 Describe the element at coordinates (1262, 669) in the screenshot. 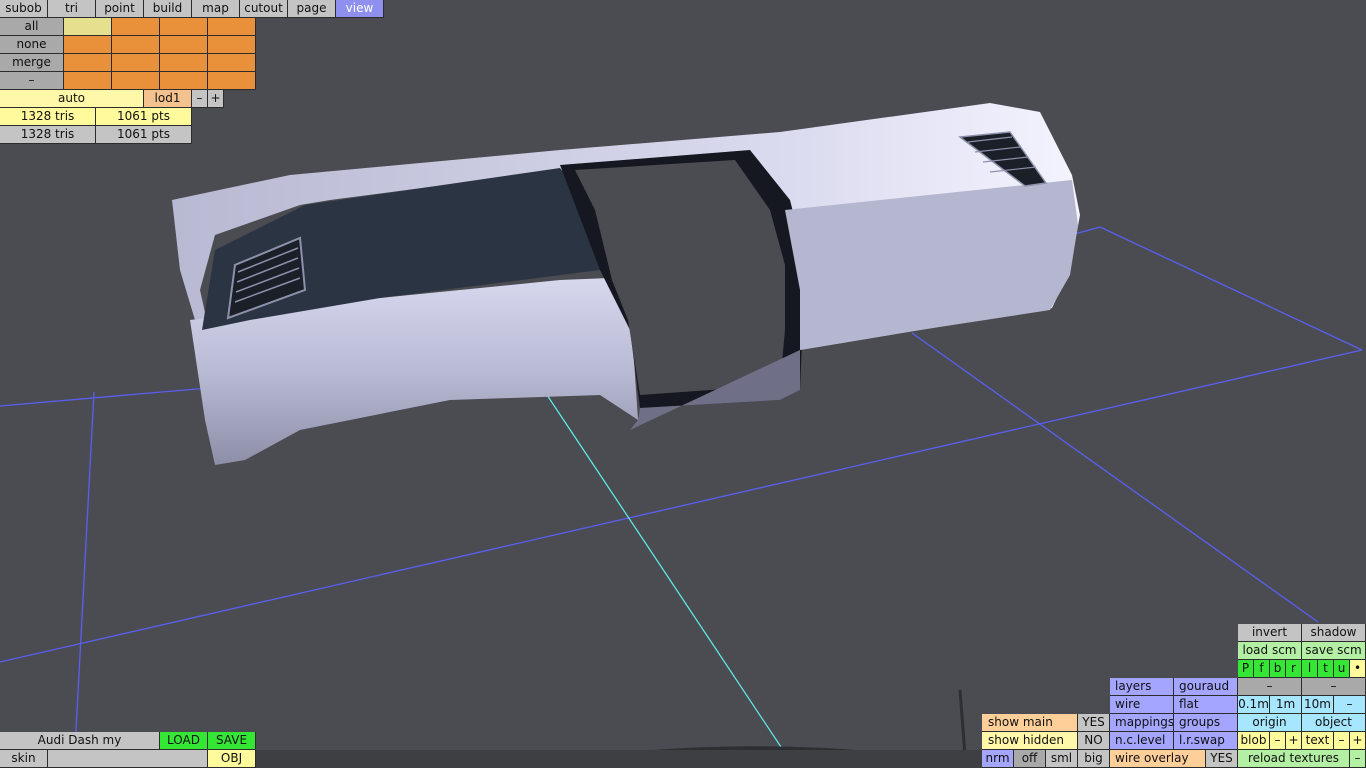

I see `view-f-button: f` at that location.